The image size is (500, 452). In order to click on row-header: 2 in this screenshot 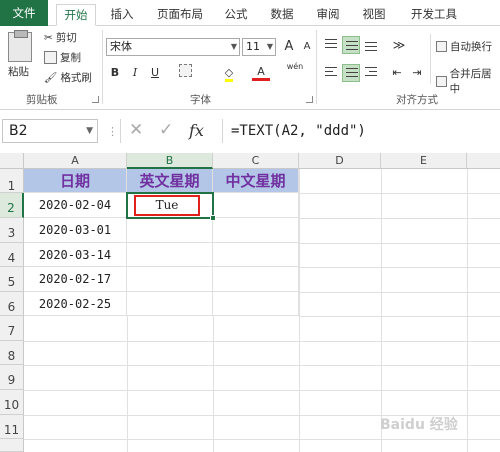, I will do `click(12, 205)`.